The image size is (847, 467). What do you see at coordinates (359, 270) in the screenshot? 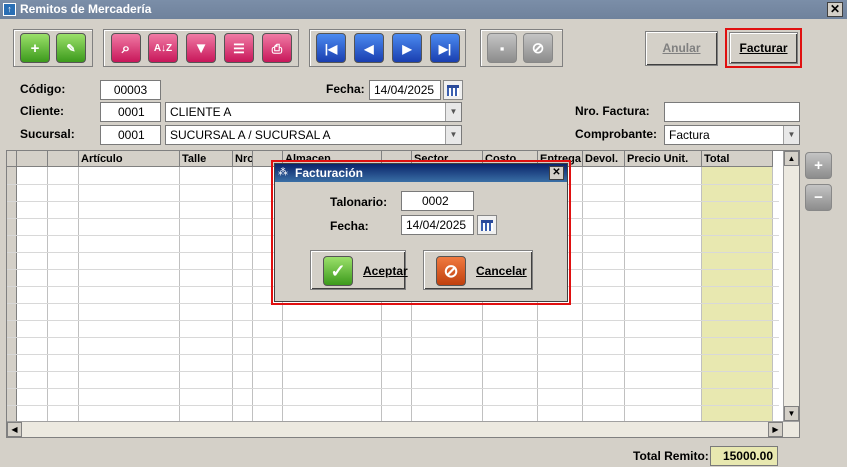
I see `aceptar-button: ✓ Aceptar` at bounding box center [359, 270].